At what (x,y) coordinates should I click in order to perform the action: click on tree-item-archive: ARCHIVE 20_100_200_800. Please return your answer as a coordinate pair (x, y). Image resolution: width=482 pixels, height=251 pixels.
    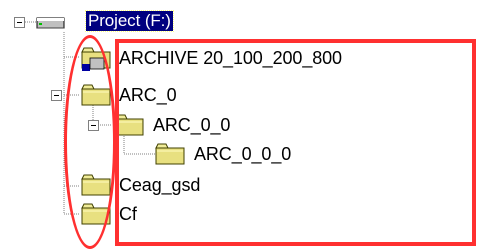
    Looking at the image, I should click on (230, 58).